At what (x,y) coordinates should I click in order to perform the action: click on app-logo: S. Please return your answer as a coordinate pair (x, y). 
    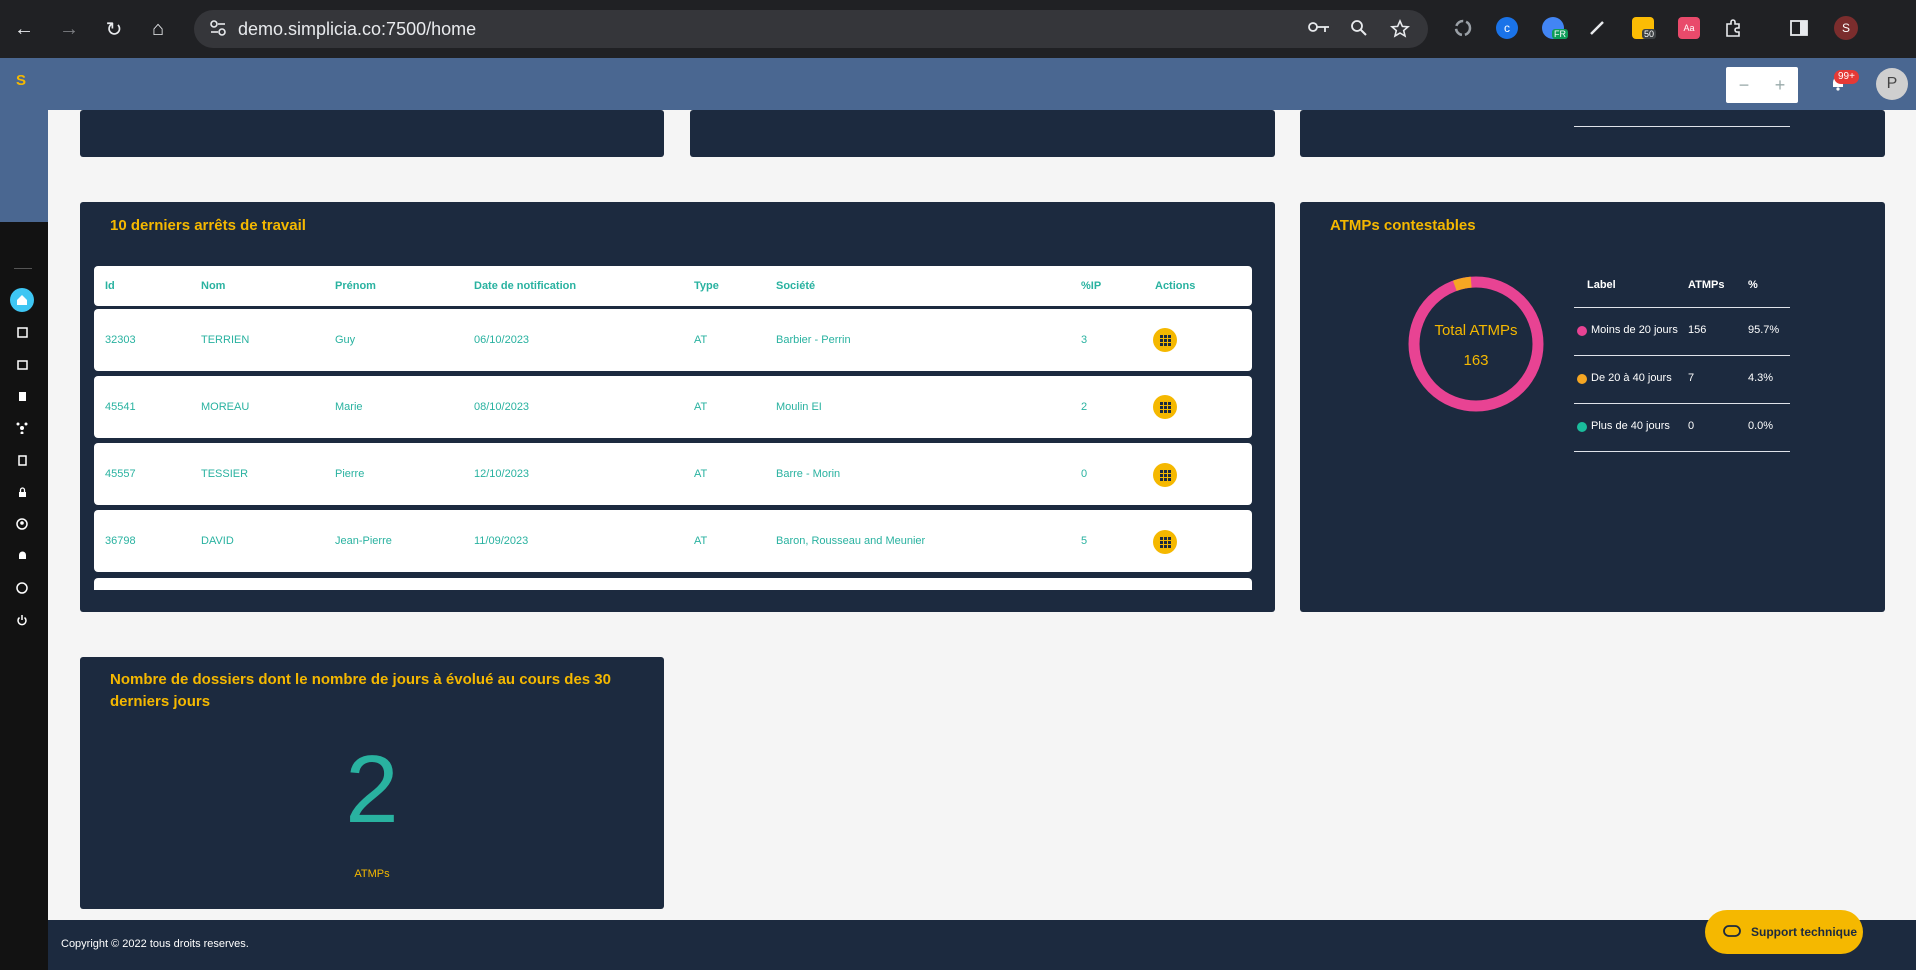
    Looking at the image, I should click on (21, 81).